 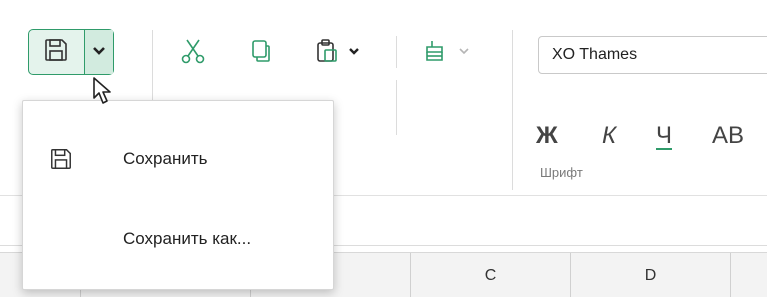 I want to click on save-button, so click(x=56, y=52).